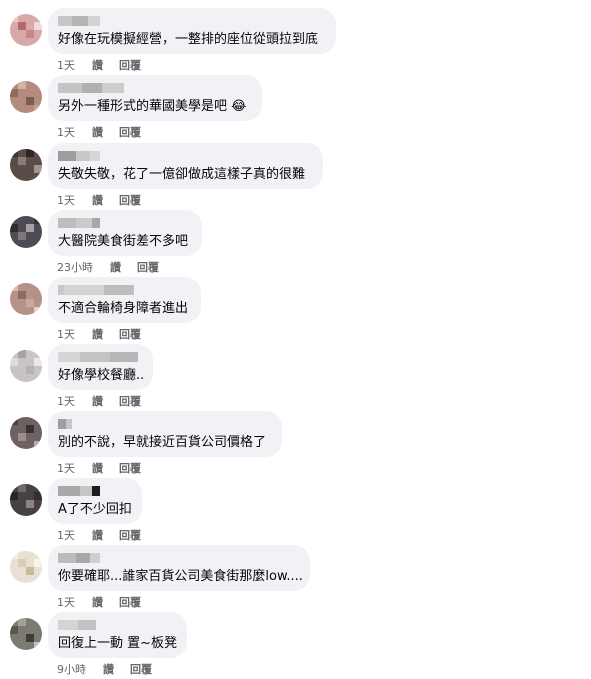 The width and height of the screenshot is (591, 679). I want to click on comment-text: 失敬失敬，花了一億卻做成這樣子真的很難, so click(182, 174).